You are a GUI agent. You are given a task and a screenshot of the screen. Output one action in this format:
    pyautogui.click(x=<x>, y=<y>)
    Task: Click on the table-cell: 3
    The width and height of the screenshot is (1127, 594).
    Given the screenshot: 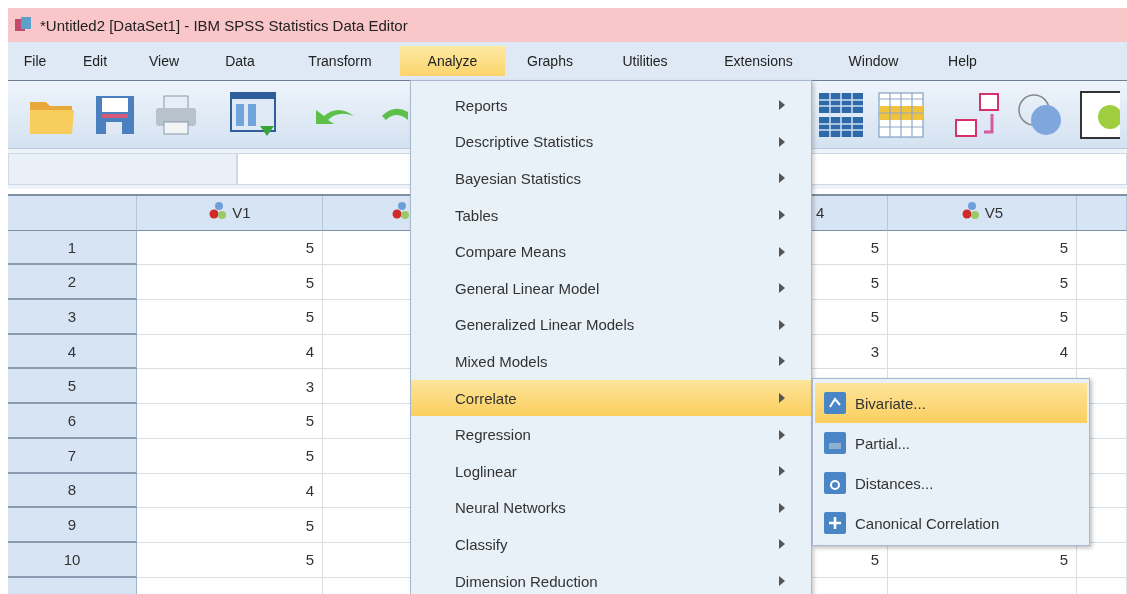 What is the action you would take?
    pyautogui.click(x=230, y=387)
    